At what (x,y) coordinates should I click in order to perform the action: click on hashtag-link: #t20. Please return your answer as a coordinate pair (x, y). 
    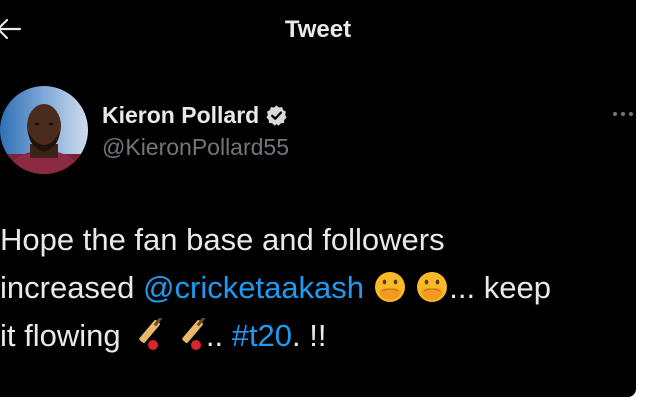
    Looking at the image, I should click on (262, 335).